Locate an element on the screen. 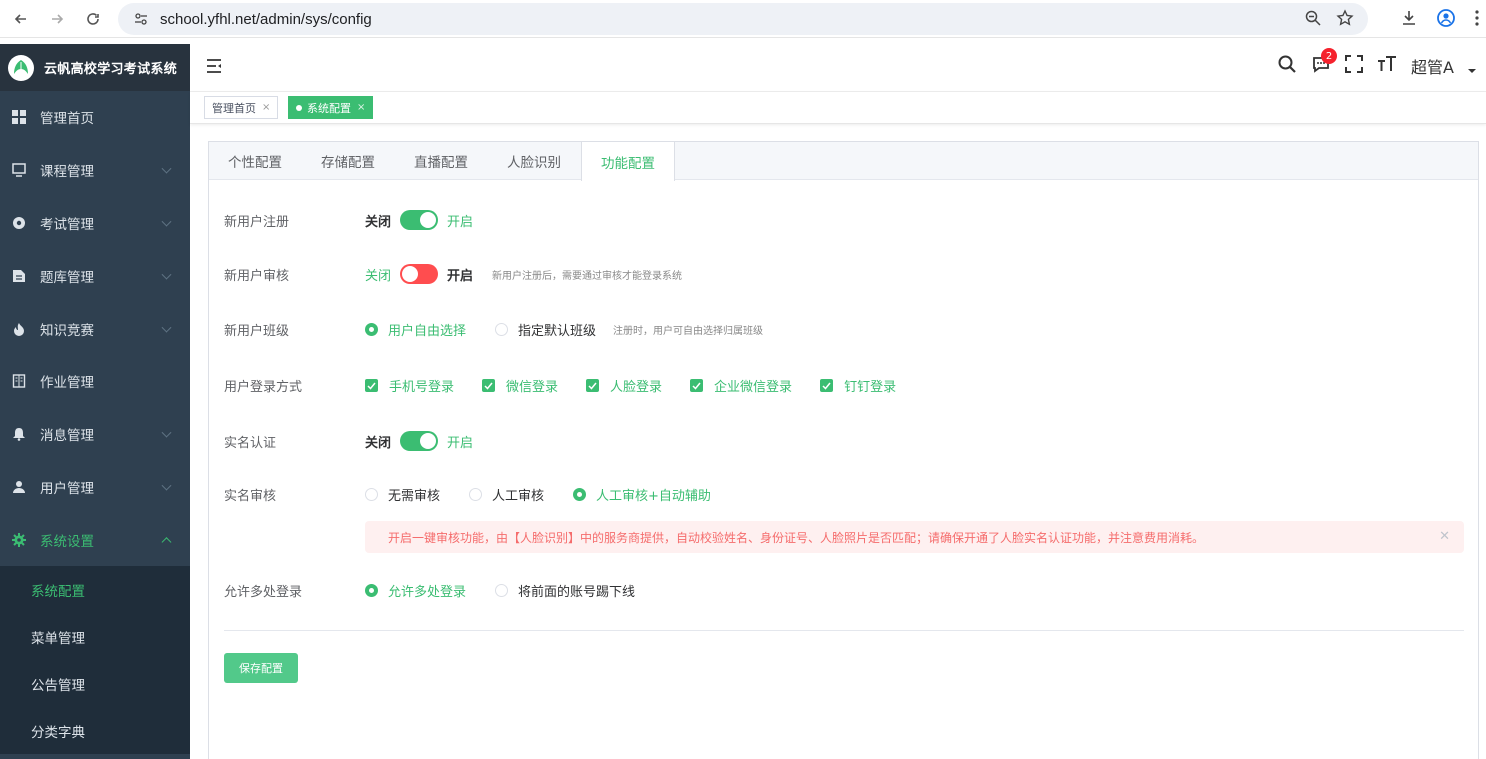 The height and width of the screenshot is (759, 1486). login-option-wechat: 微信登录 is located at coordinates (520, 385).